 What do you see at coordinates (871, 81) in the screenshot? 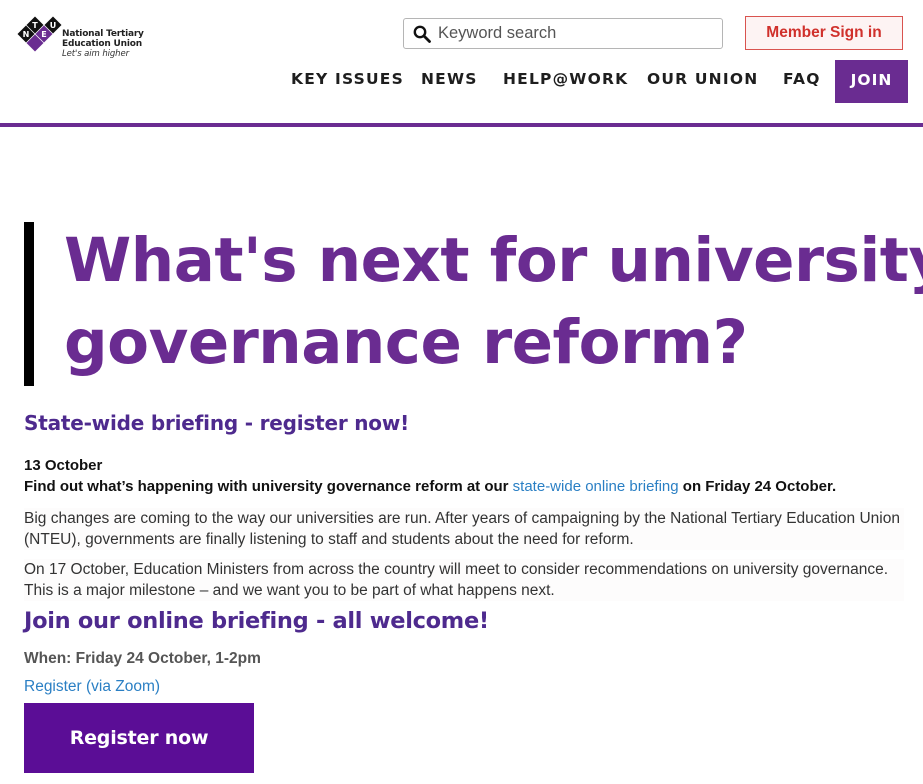
I see `nav-join-button: JOIN` at bounding box center [871, 81].